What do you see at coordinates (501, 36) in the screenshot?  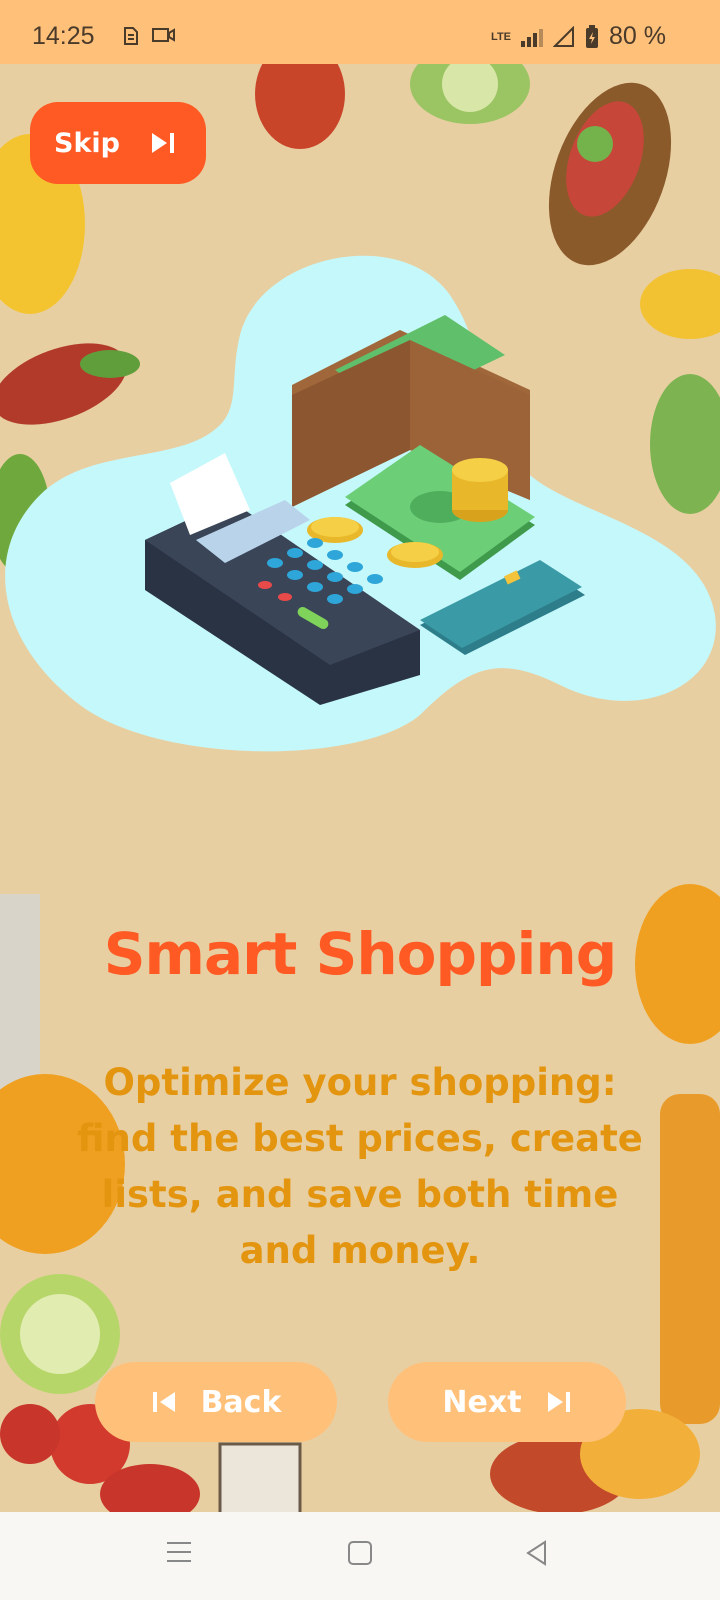 I see `network-type: LTE` at bounding box center [501, 36].